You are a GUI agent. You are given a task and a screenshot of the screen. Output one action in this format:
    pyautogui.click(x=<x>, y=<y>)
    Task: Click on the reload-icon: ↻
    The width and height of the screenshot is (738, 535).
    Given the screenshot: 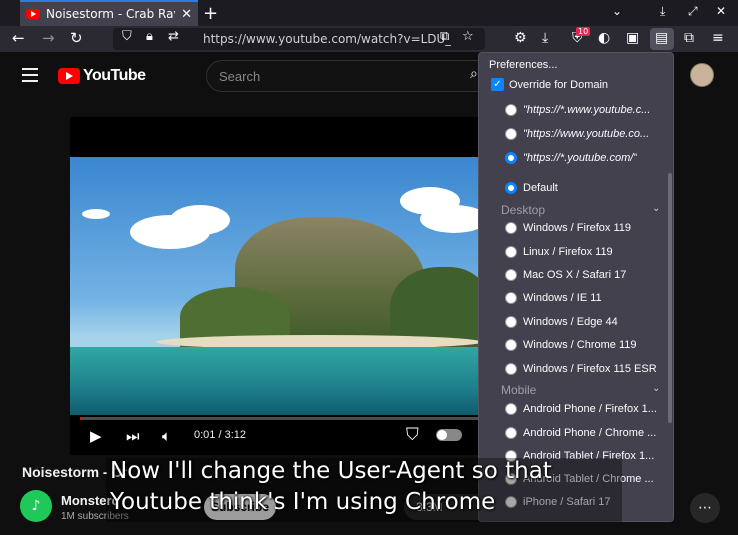 What is the action you would take?
    pyautogui.click(x=76, y=38)
    